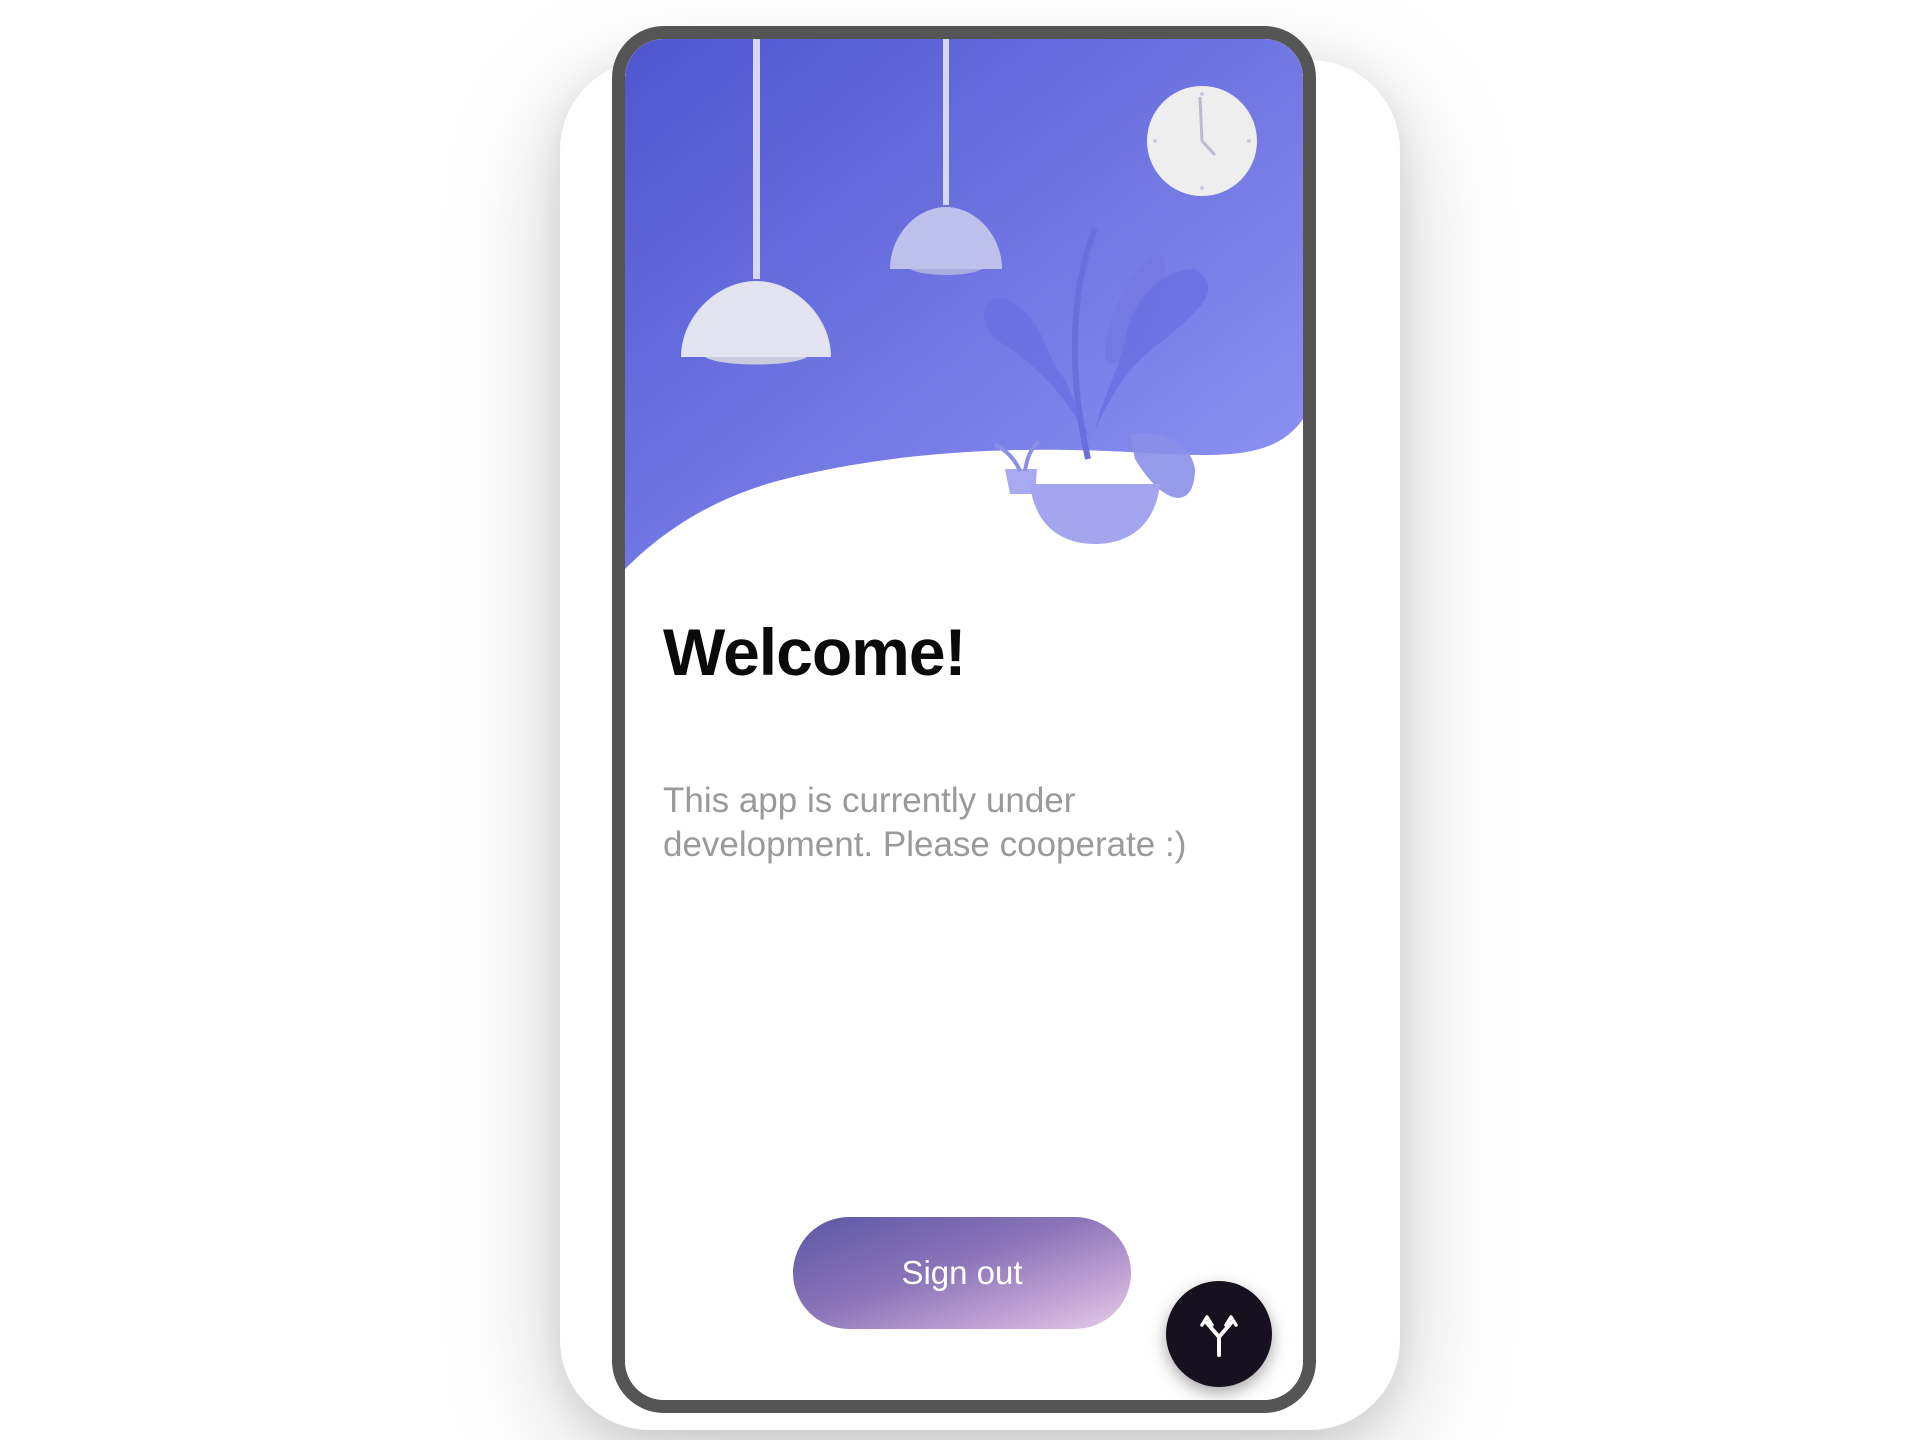  I want to click on sign-out-button: Sign out, so click(962, 1273).